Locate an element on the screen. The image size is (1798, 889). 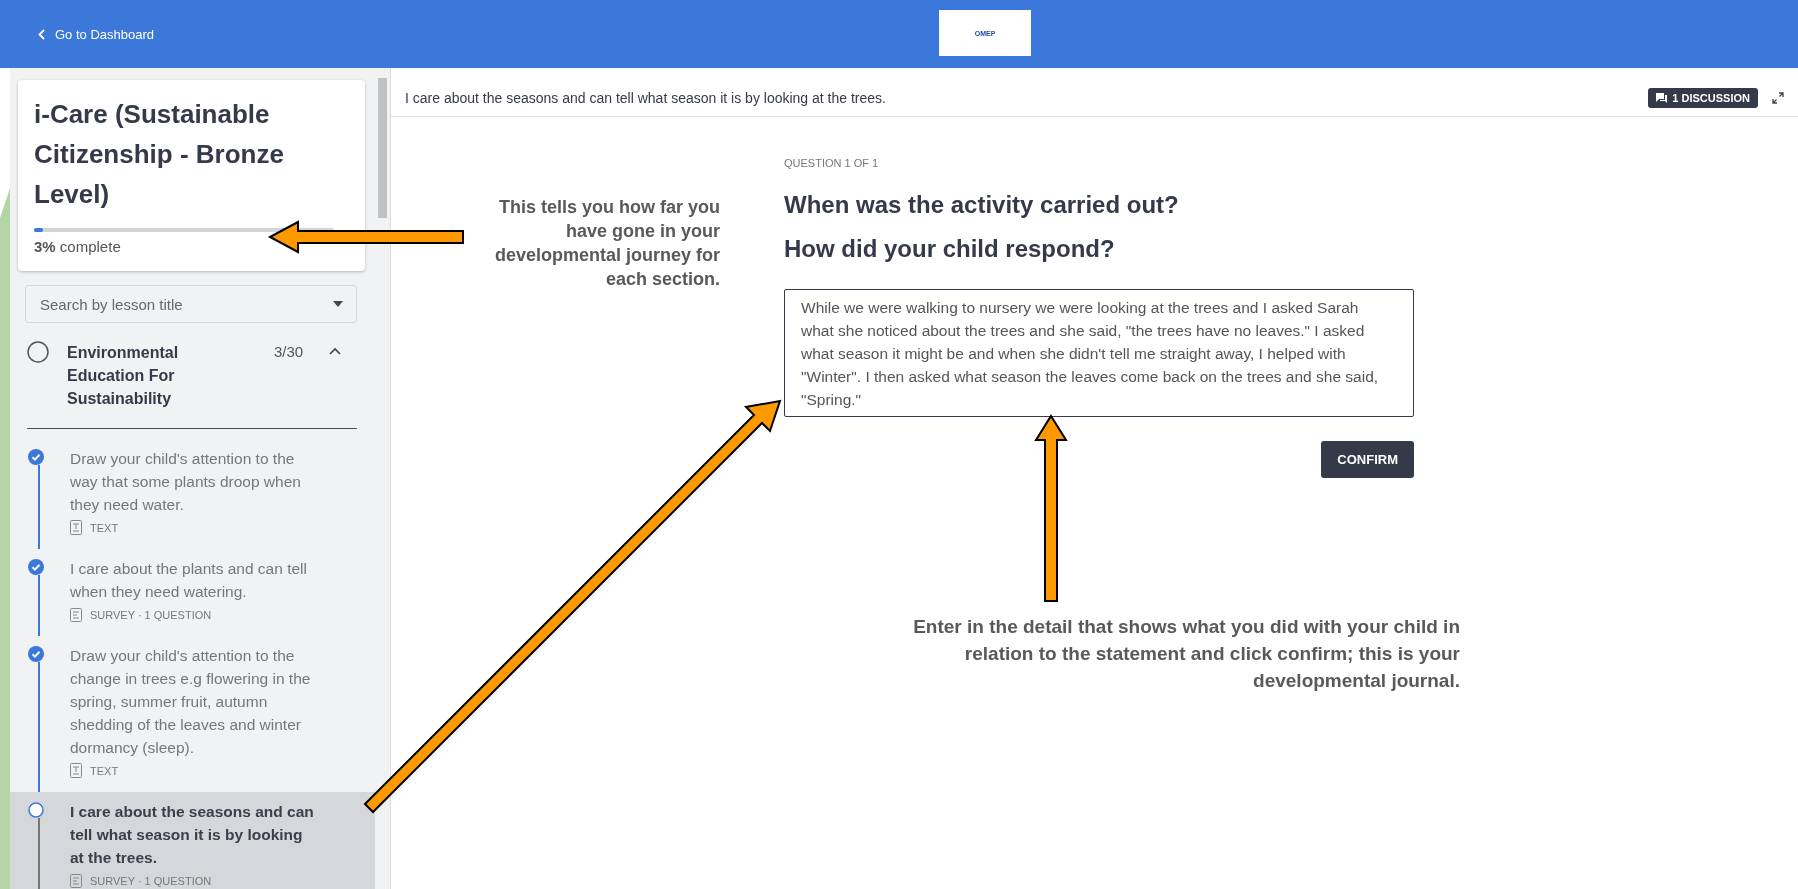
section-title: Environmental Education For Sustainability is located at coordinates (154, 375).